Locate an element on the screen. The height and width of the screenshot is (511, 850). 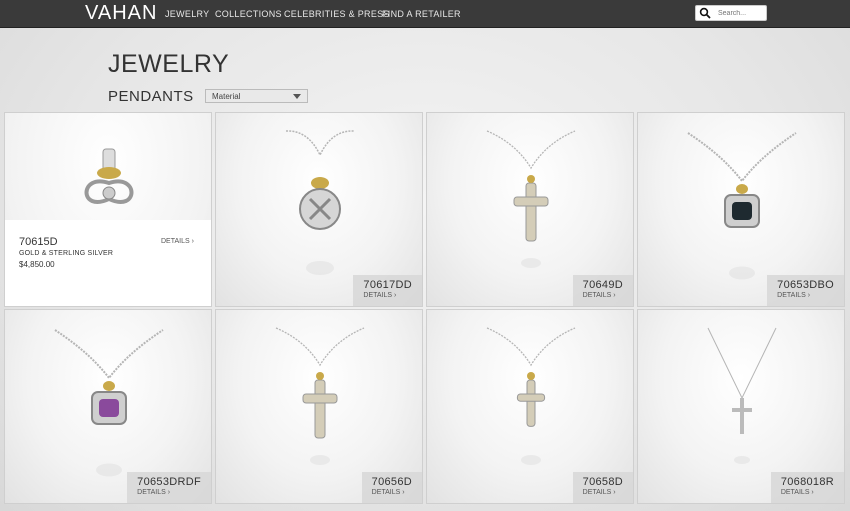
product-card: 70653DRDF DETAILS › is located at coordinates (108, 406).